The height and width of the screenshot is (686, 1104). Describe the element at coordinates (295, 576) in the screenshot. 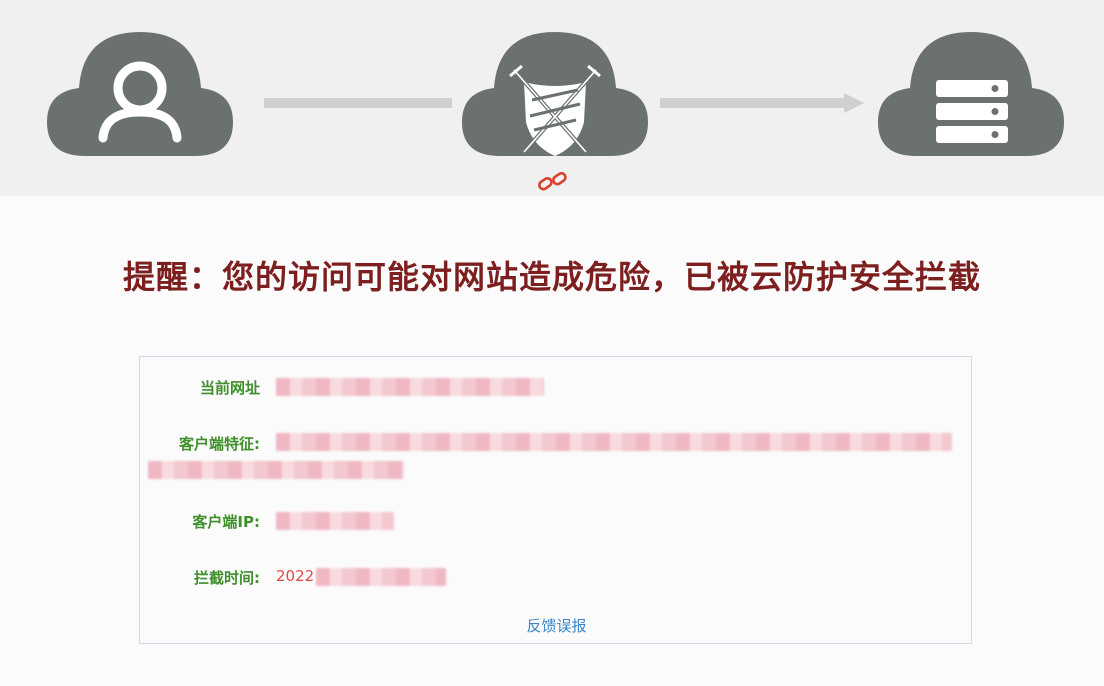

I see `intercept-time-value: 2022` at that location.